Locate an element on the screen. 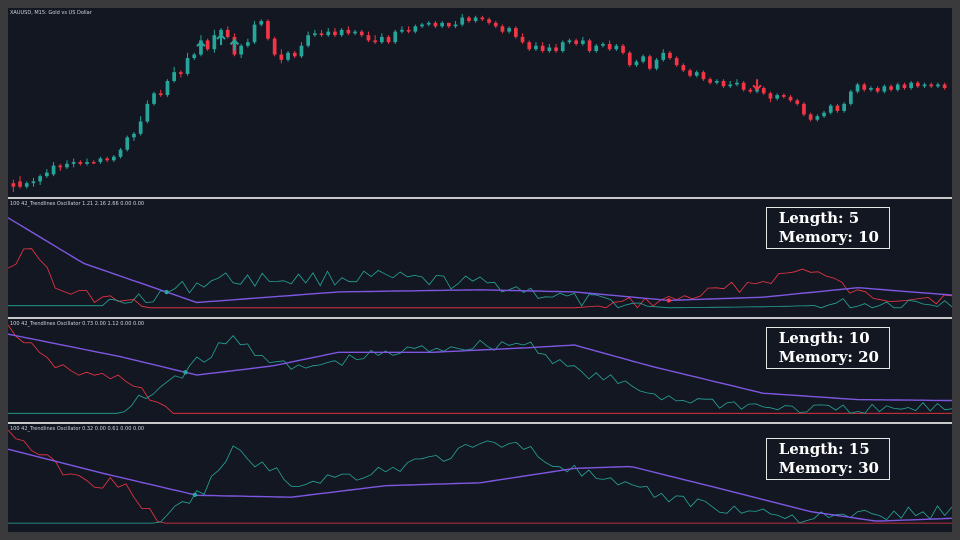 This screenshot has height=540, width=960. memory-text: Memory: 10 is located at coordinates (828, 237).